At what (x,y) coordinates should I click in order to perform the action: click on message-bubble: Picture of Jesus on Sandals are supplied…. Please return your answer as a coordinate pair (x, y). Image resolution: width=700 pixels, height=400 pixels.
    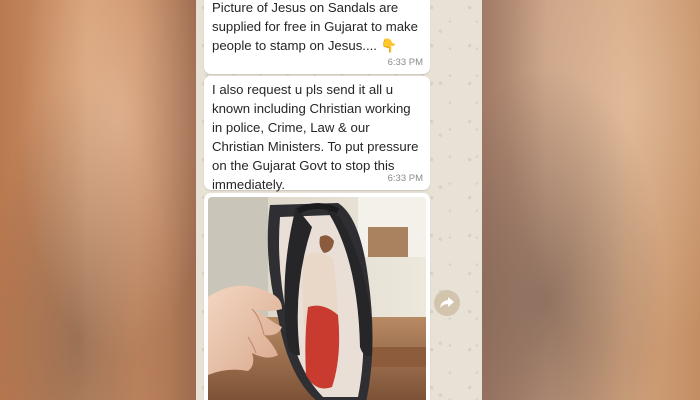
    Looking at the image, I should click on (317, 37).